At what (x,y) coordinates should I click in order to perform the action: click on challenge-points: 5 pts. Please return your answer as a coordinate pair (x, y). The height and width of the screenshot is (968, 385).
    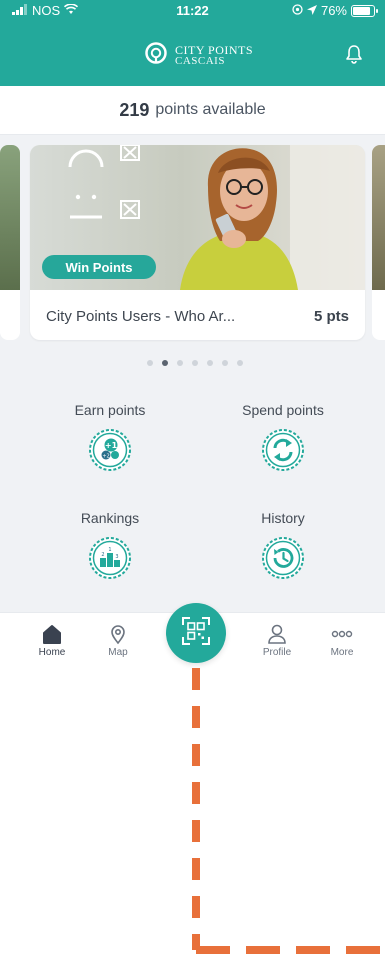
    Looking at the image, I should click on (331, 316).